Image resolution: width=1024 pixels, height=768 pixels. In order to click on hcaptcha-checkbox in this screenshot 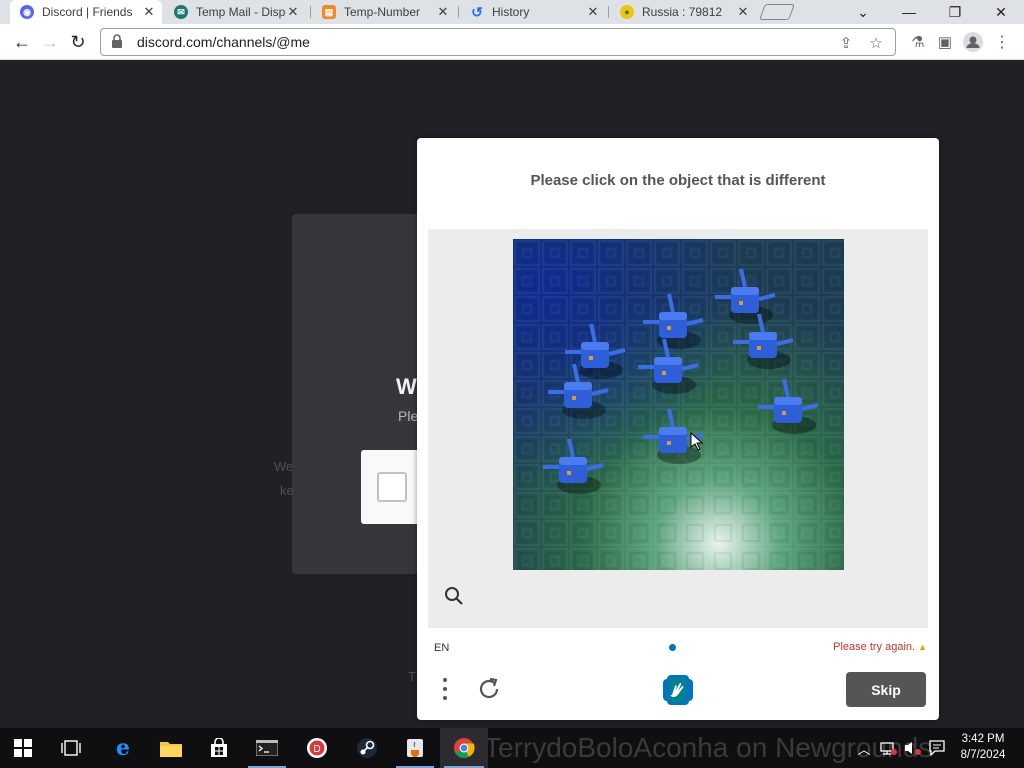, I will do `click(392, 487)`.